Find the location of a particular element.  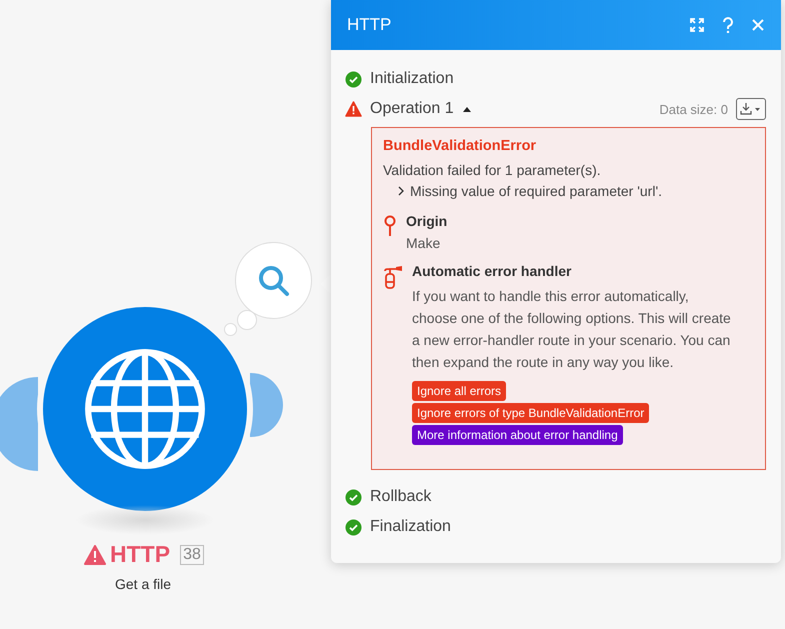

close-icon is located at coordinates (758, 25).